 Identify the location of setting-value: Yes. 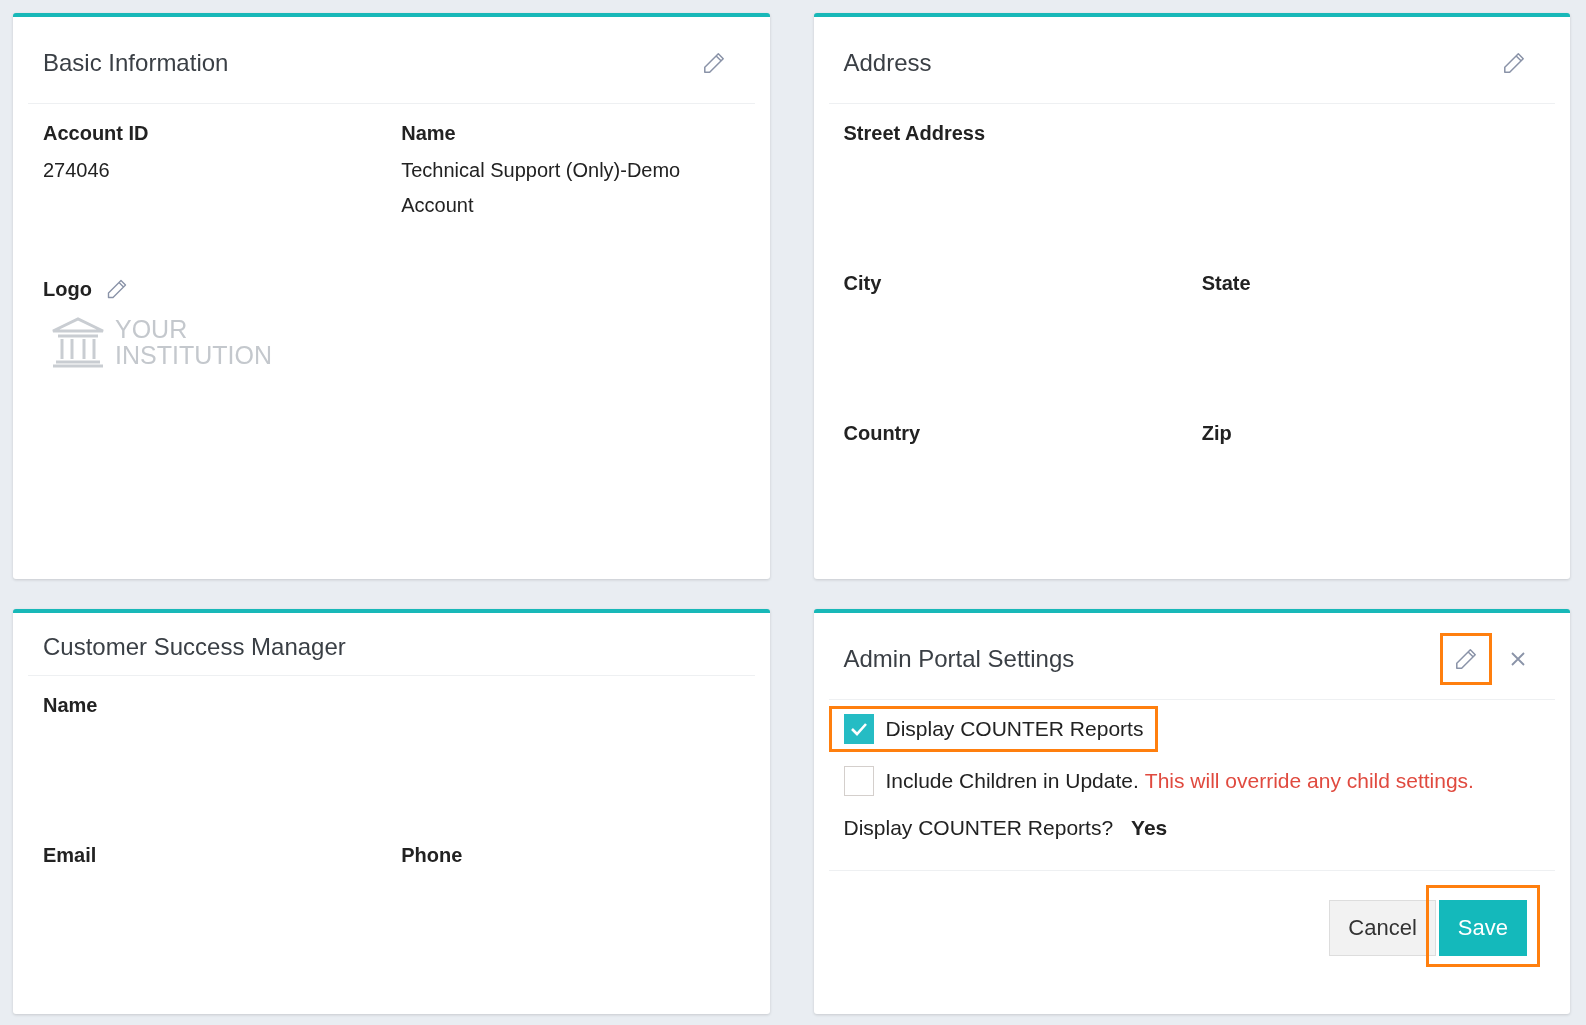
(1149, 828).